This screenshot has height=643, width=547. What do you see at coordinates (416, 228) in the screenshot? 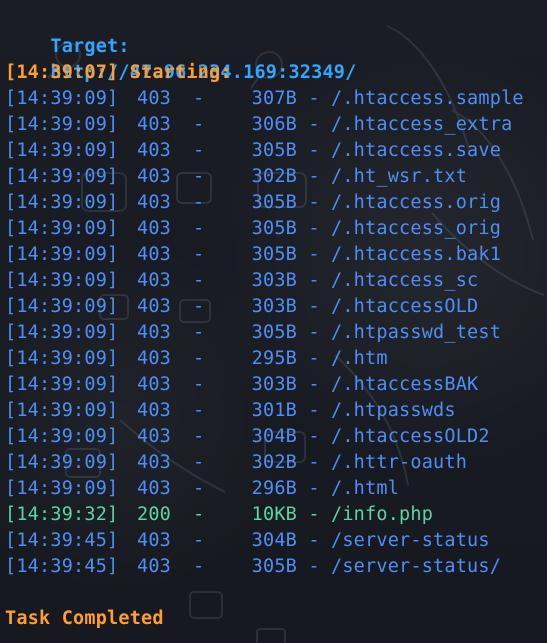
I see `result-path: /.htaccess_orig` at bounding box center [416, 228].